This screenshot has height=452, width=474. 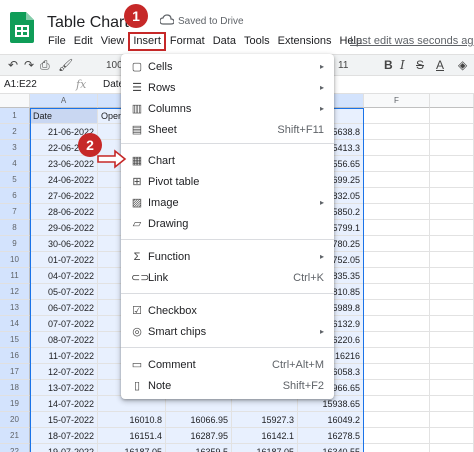 What do you see at coordinates (15, 244) in the screenshot?
I see `row-header: 9` at bounding box center [15, 244].